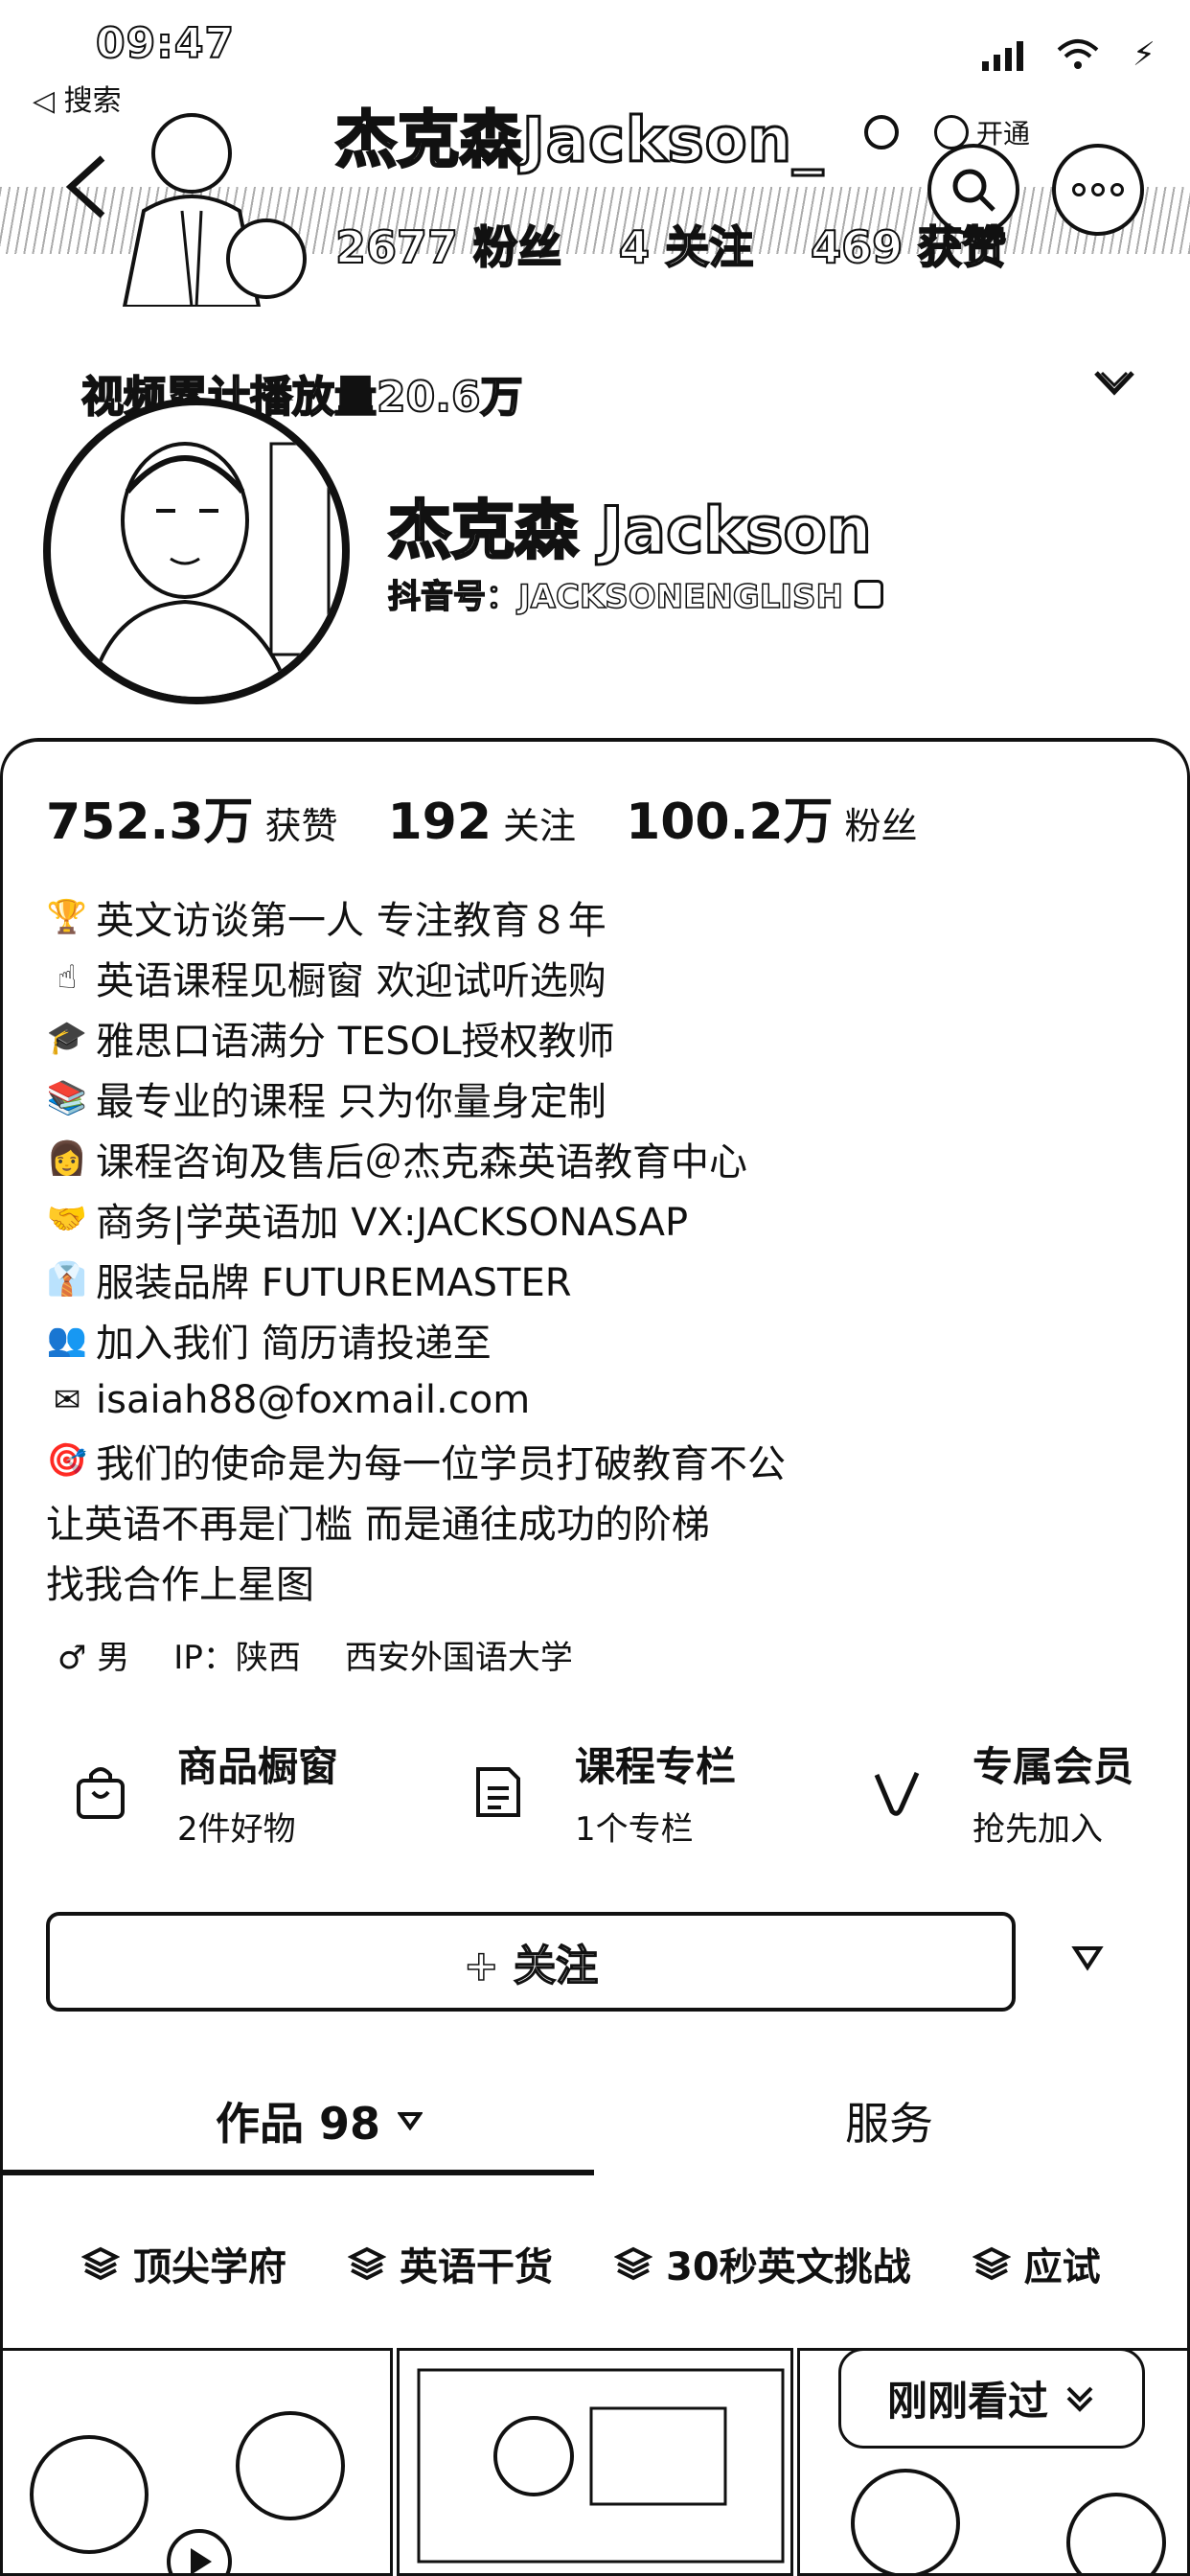 This screenshot has height=2576, width=1190. I want to click on chip-label: 30秒英文挑战, so click(789, 2267).